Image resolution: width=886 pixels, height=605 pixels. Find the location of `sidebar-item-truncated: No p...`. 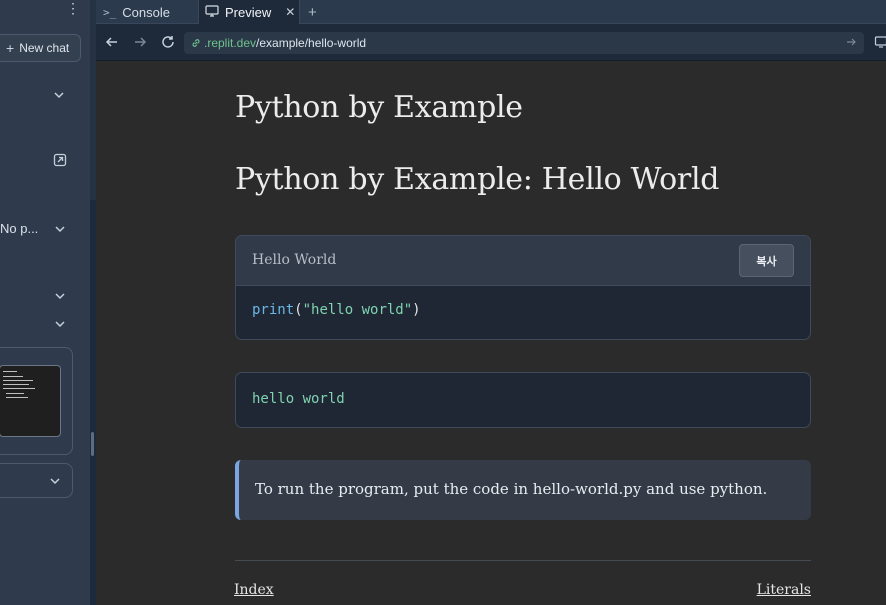

sidebar-item-truncated: No p... is located at coordinates (19, 228).